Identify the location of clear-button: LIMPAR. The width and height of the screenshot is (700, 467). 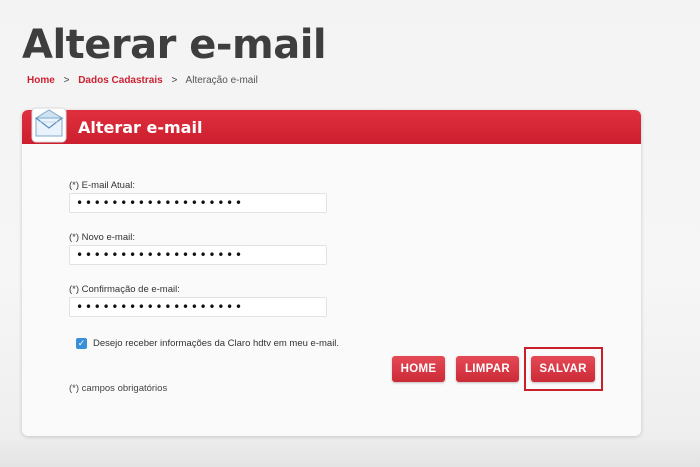
(487, 369).